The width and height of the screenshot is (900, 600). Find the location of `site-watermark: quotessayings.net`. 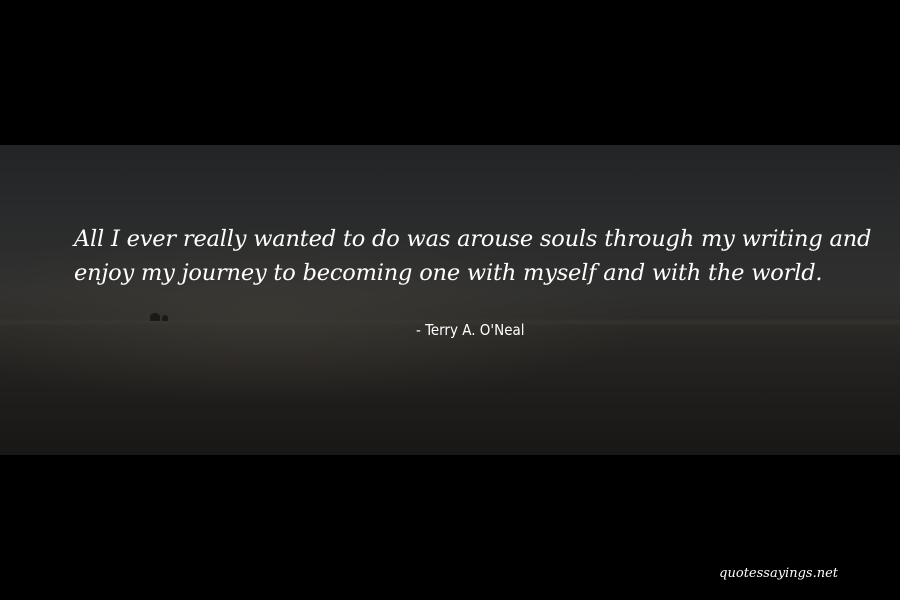

site-watermark: quotessayings.net is located at coordinates (778, 573).